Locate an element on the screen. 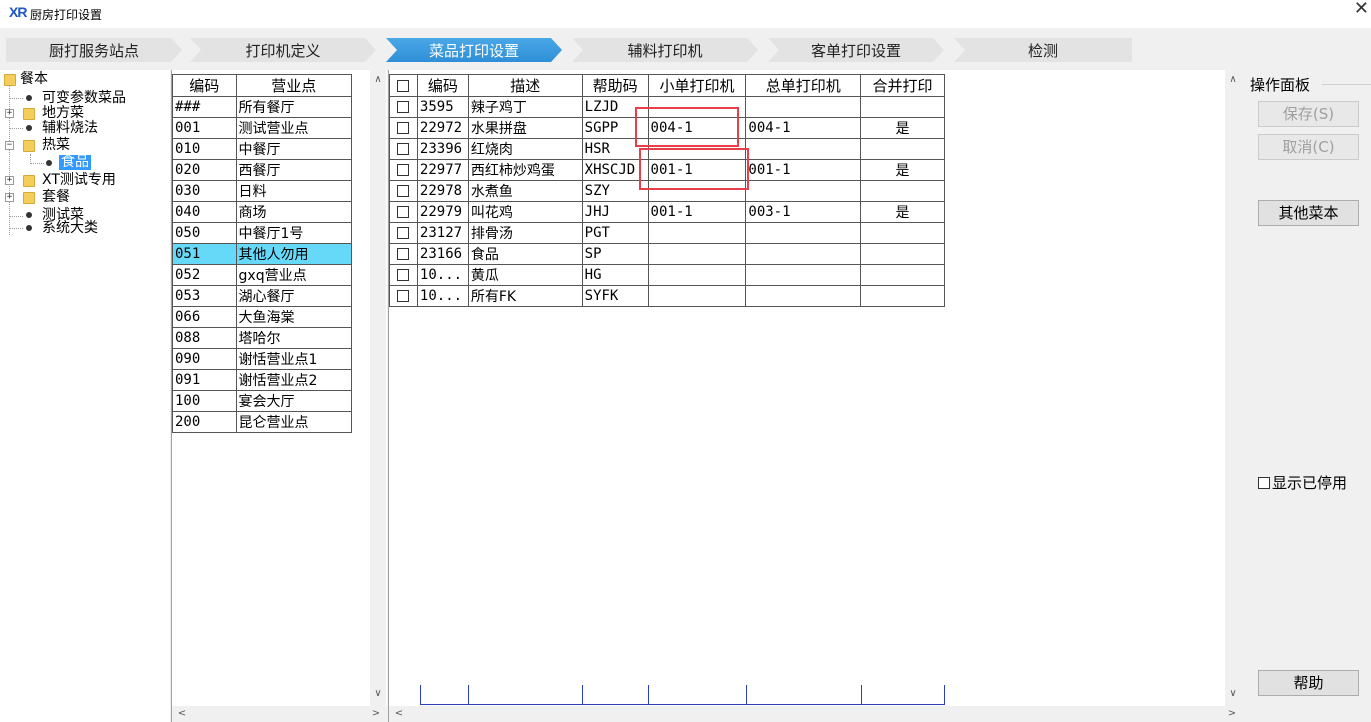 Image resolution: width=1371 pixels, height=722 pixels. help-button: 帮助 is located at coordinates (1308, 683).